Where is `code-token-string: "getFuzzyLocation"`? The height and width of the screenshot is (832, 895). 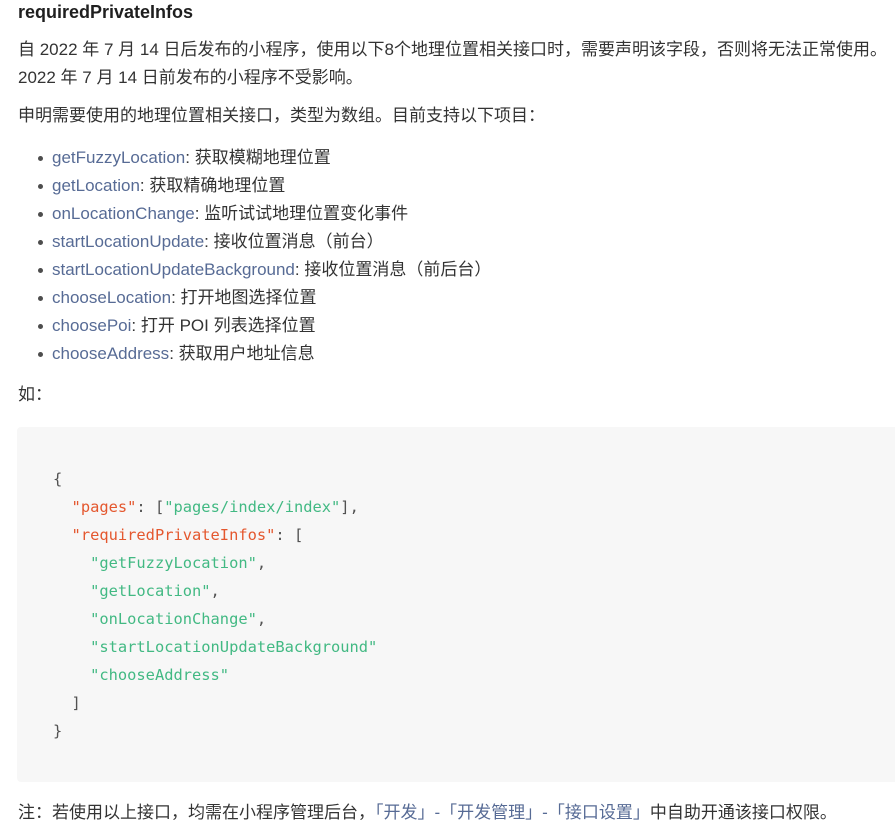
code-token-string: "getFuzzyLocation" is located at coordinates (173, 563).